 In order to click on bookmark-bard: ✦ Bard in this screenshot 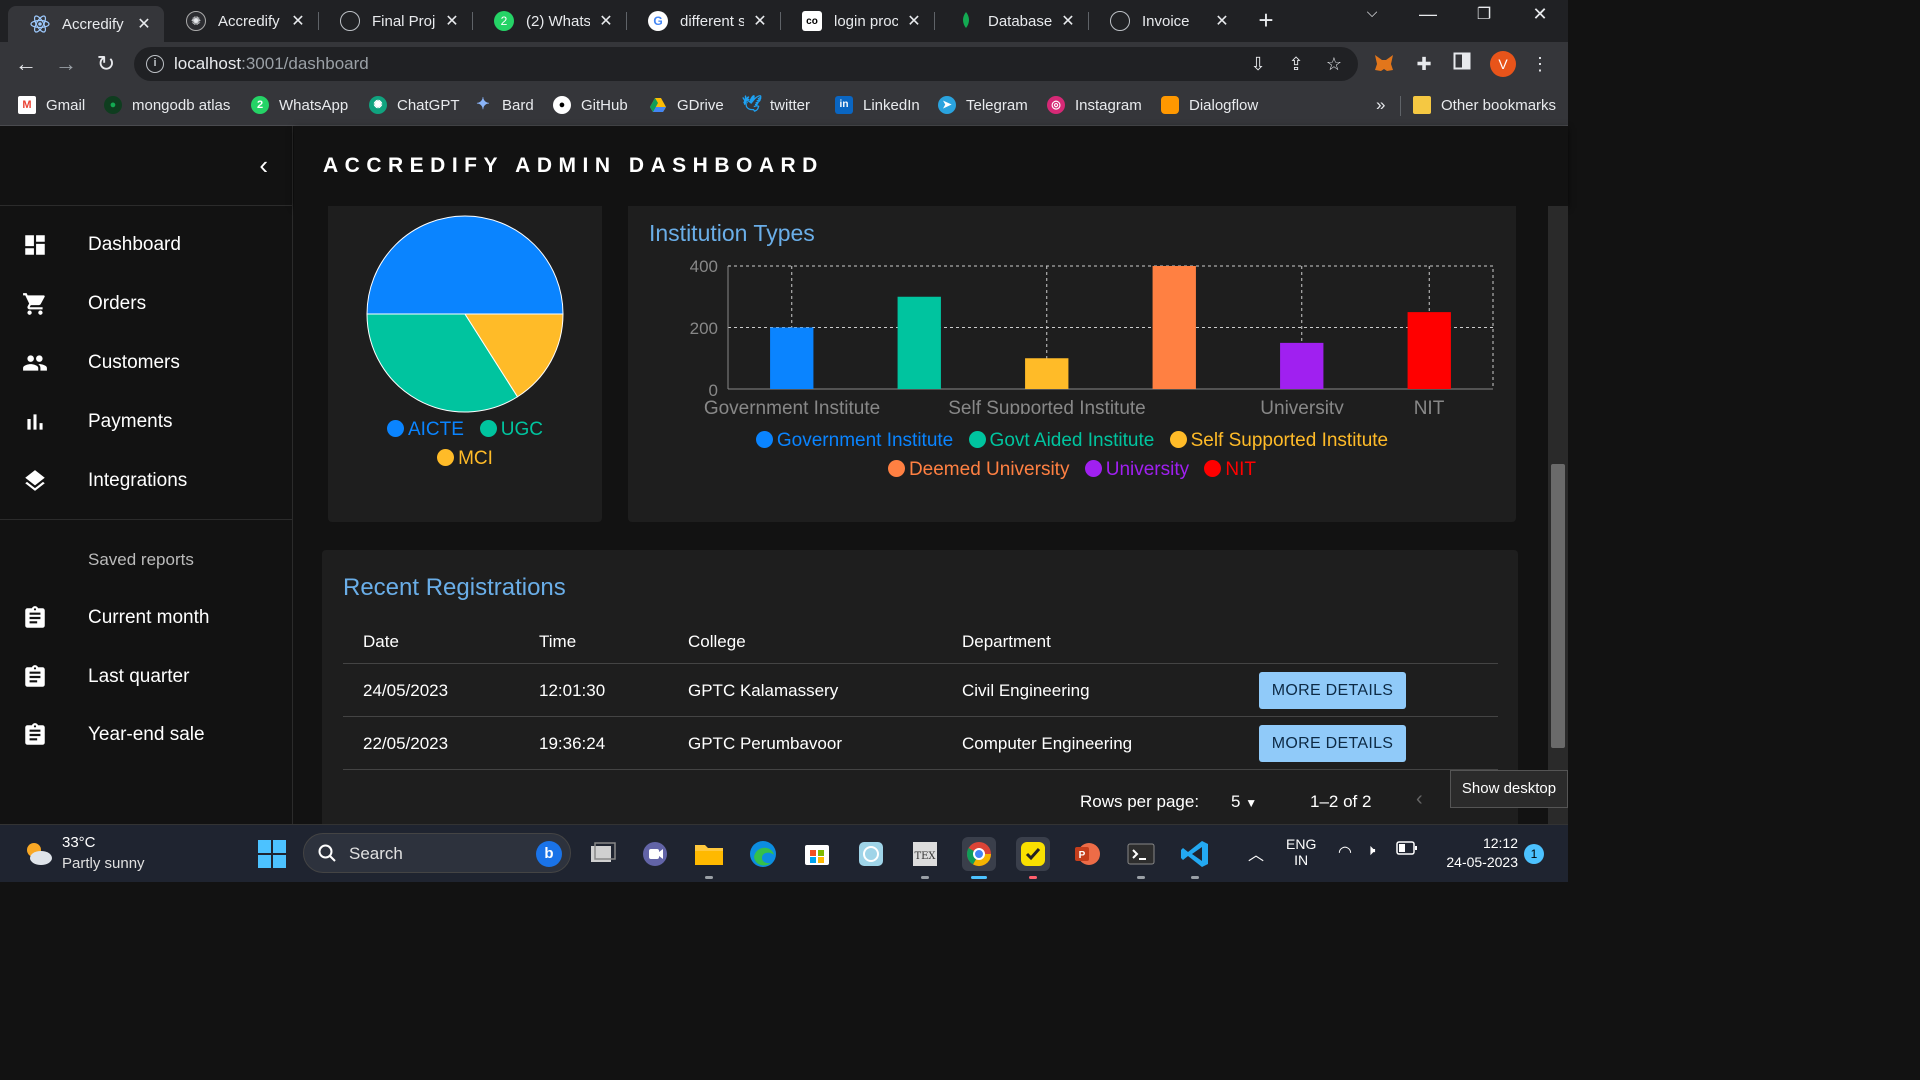, I will do `click(503, 105)`.